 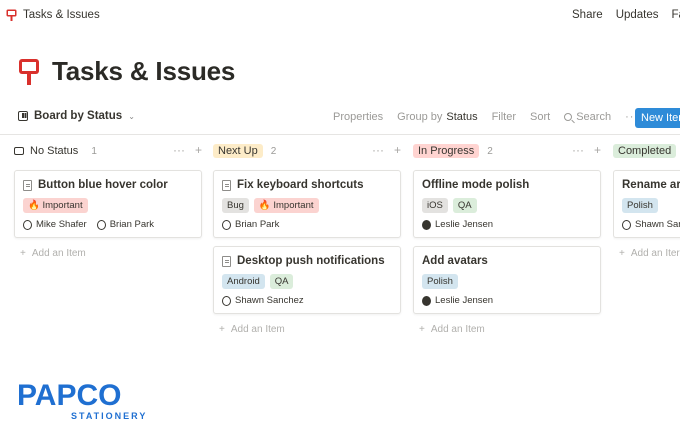 What do you see at coordinates (646, 253) in the screenshot?
I see `add-item-button: + Add an Iter` at bounding box center [646, 253].